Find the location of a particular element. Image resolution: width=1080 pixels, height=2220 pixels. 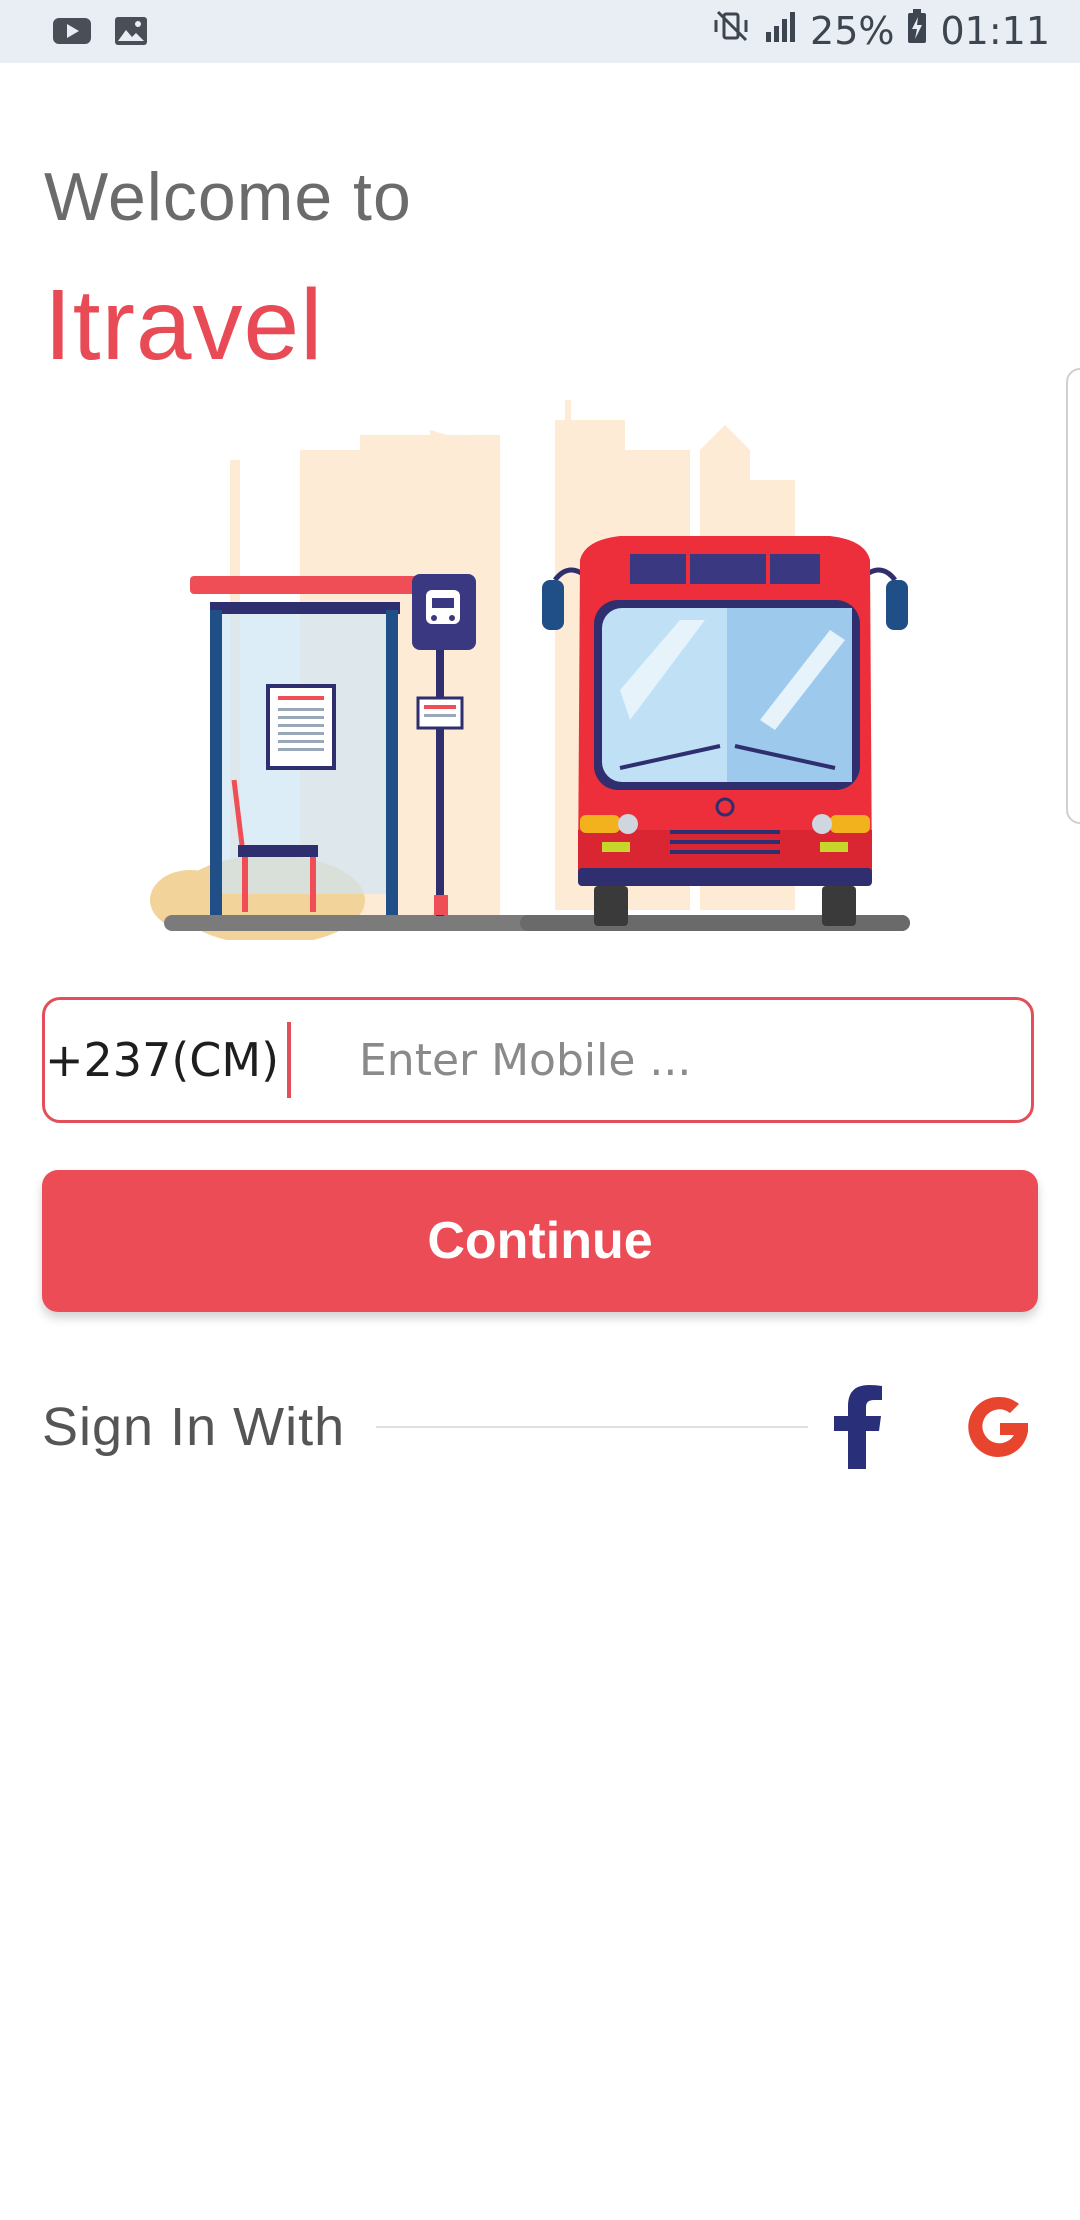

status-right: 25% 01:11 is located at coordinates (882, 30).